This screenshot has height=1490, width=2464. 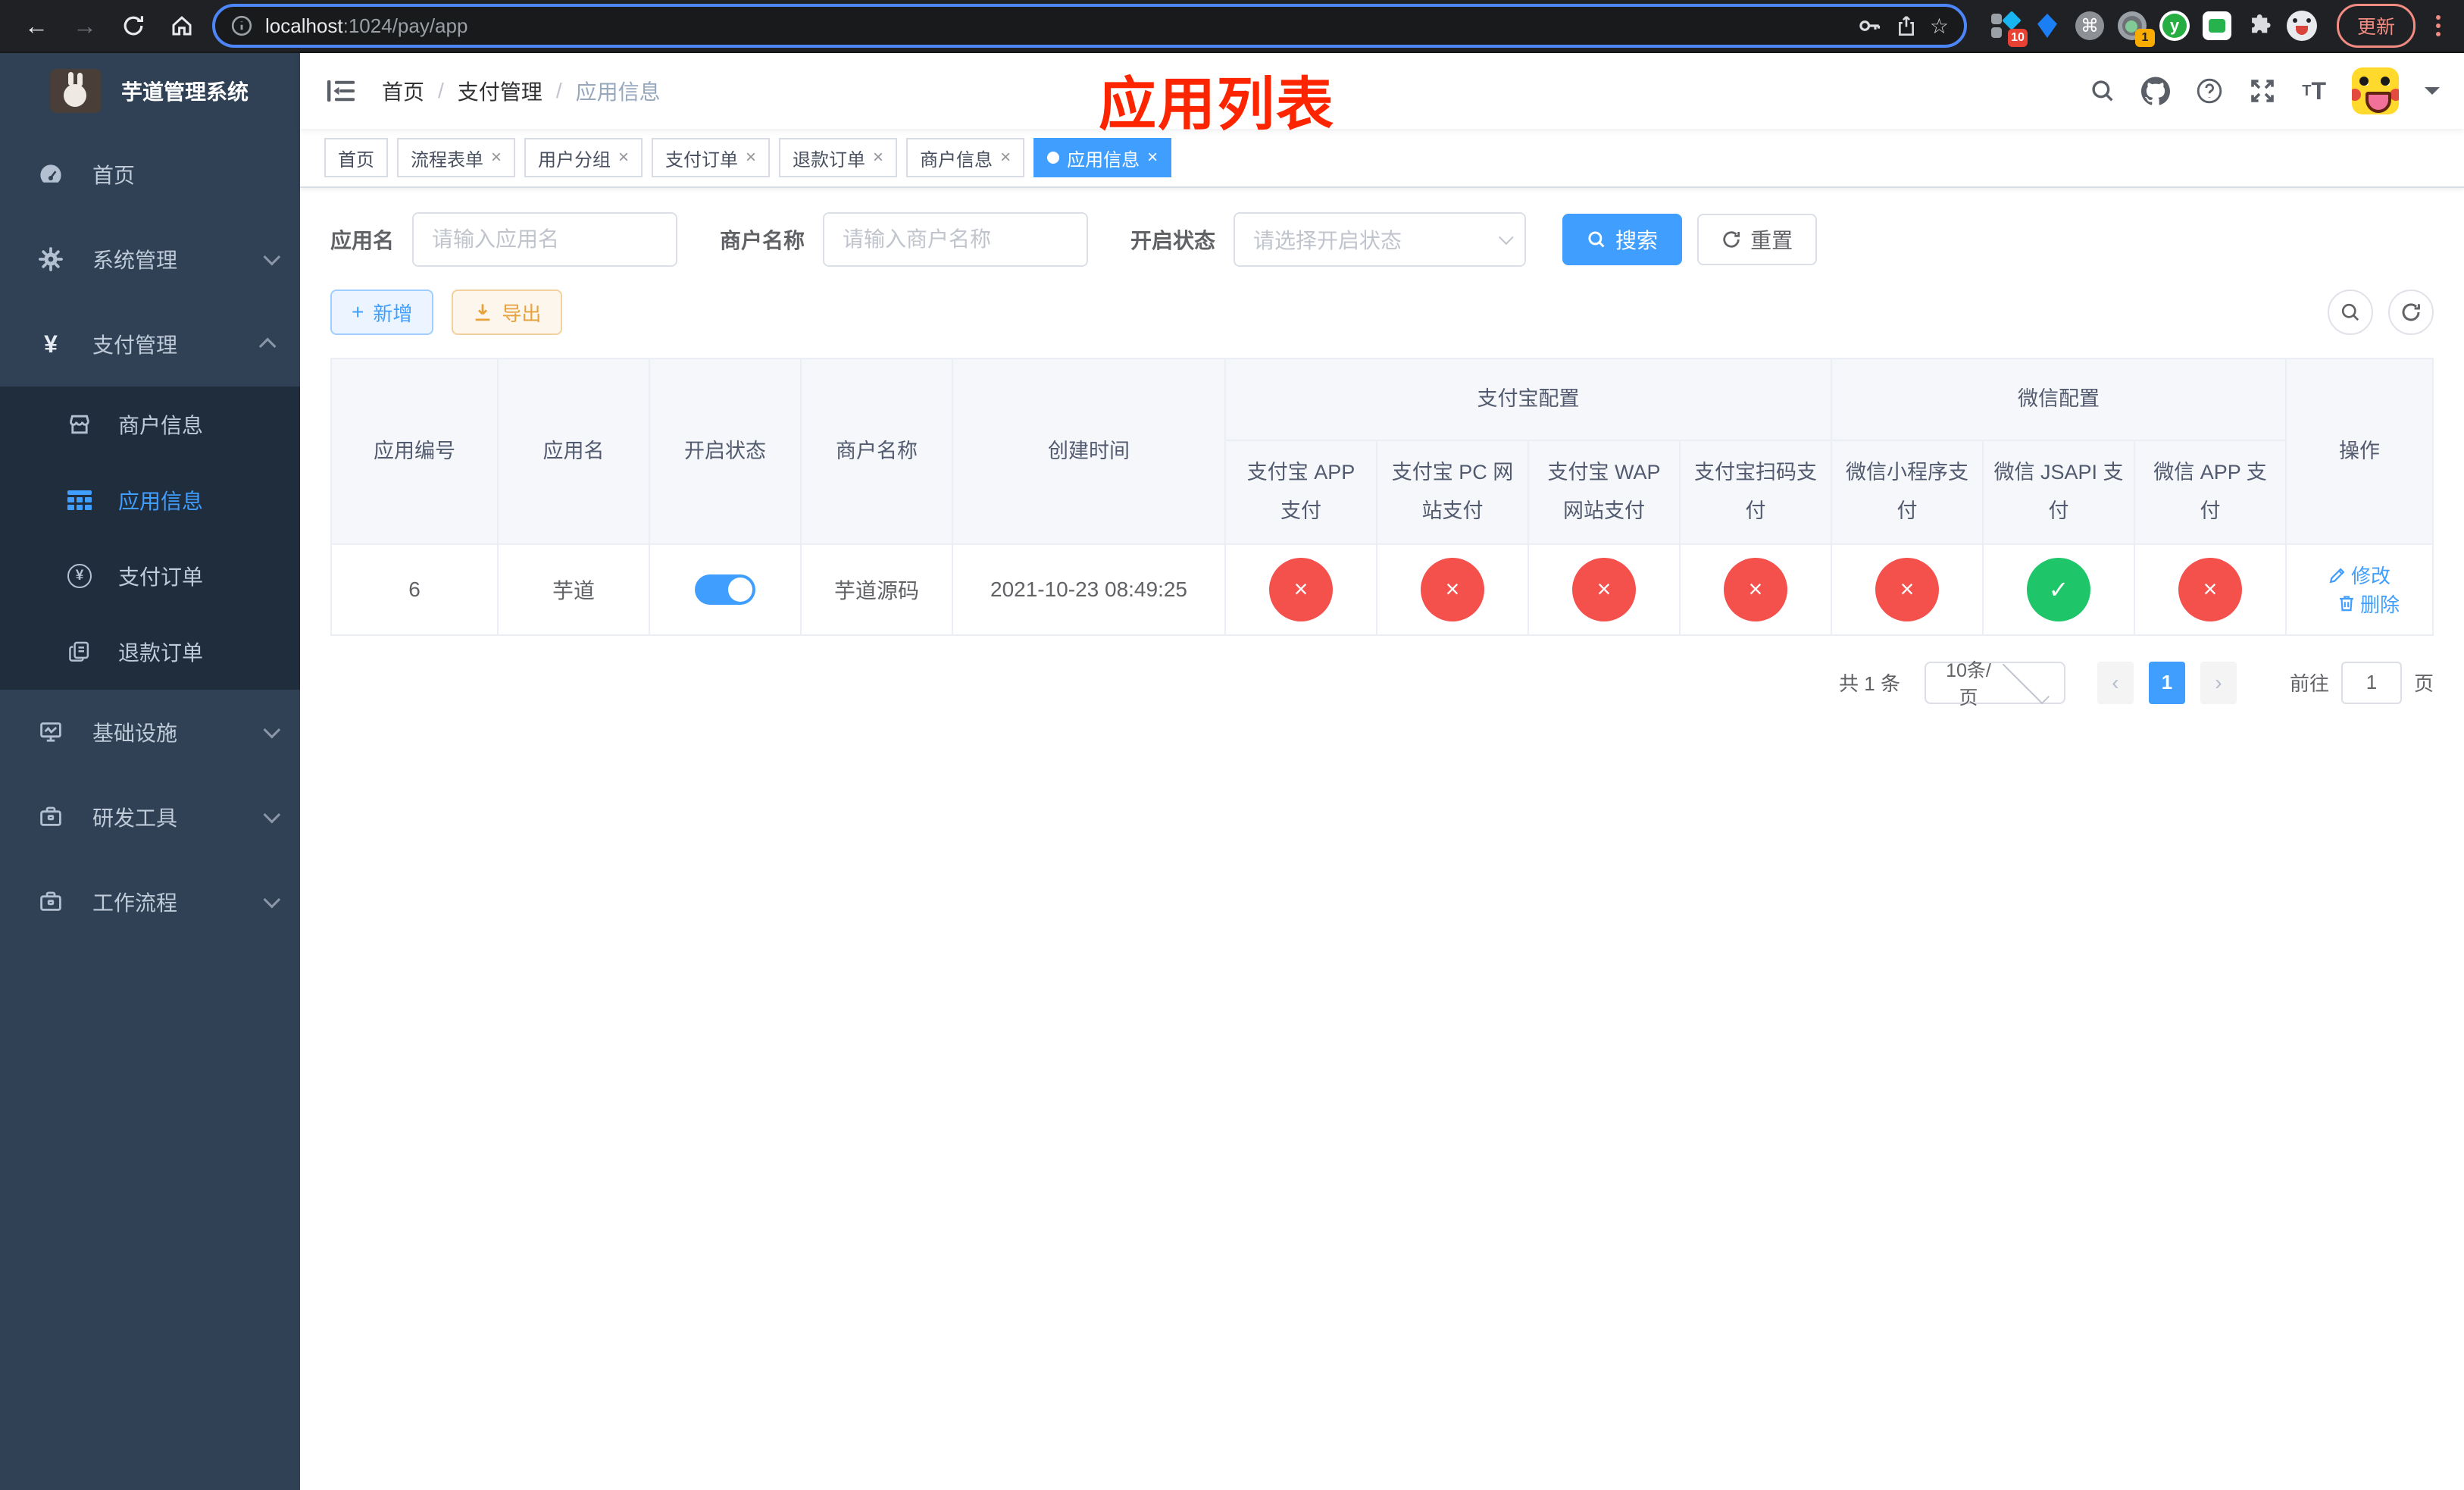 I want to click on bookmark-star-icon: ☆, so click(x=1939, y=27).